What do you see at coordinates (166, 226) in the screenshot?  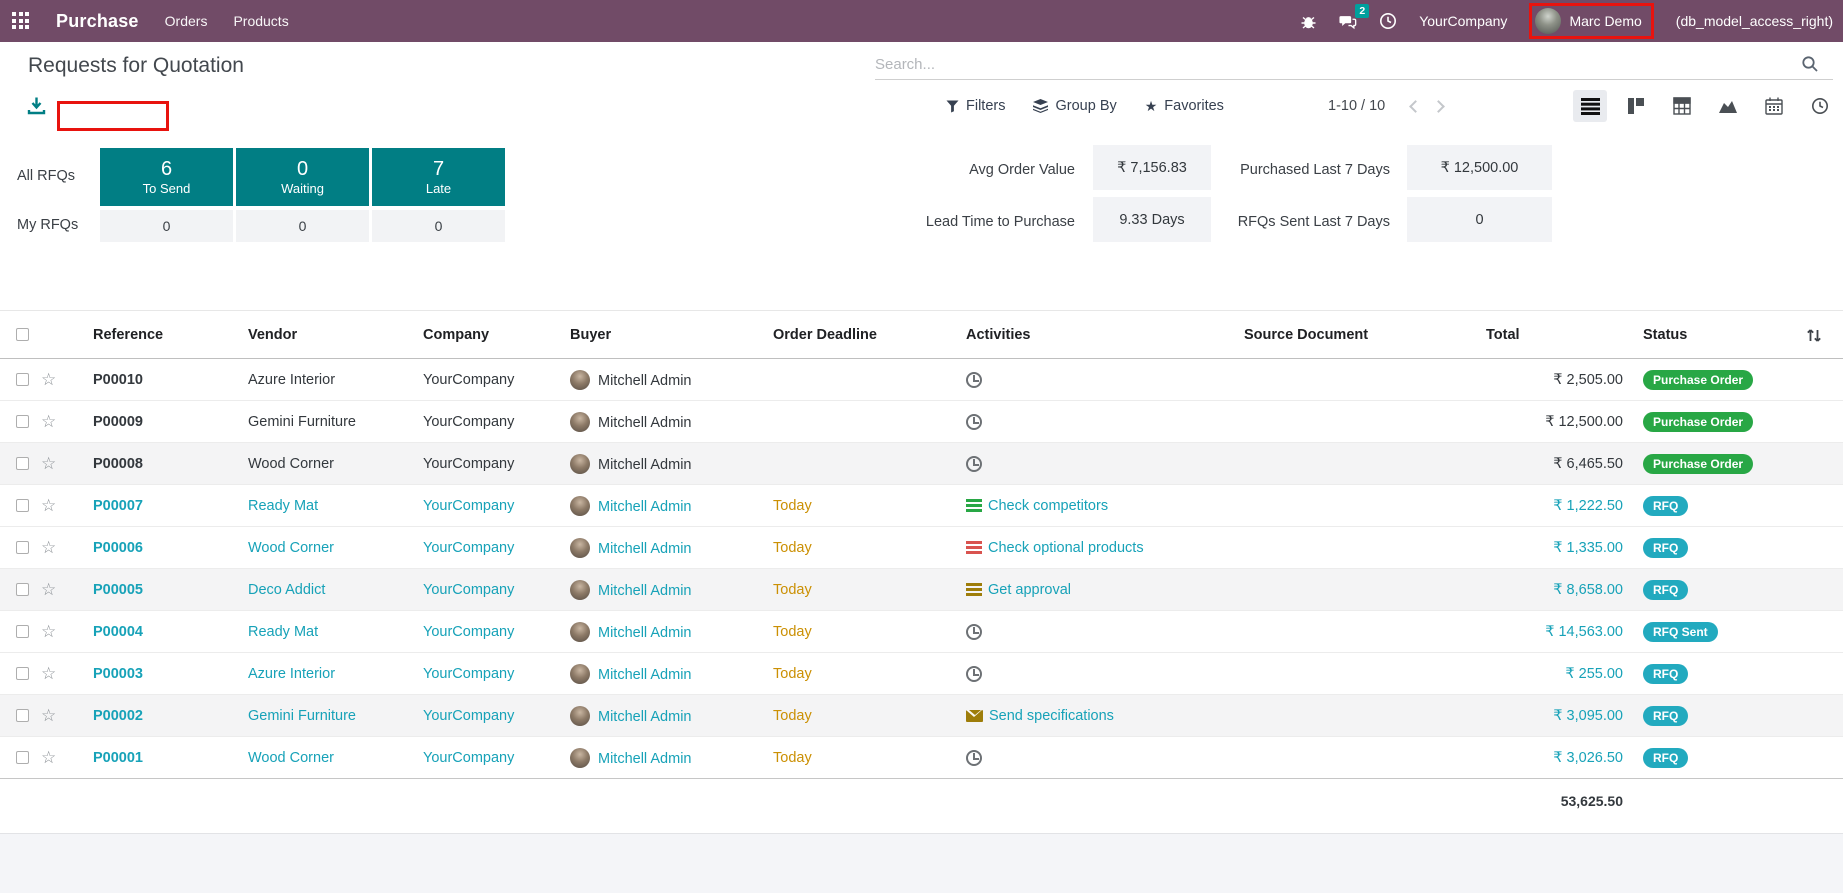 I see `kpi-my-to-send: 0` at bounding box center [166, 226].